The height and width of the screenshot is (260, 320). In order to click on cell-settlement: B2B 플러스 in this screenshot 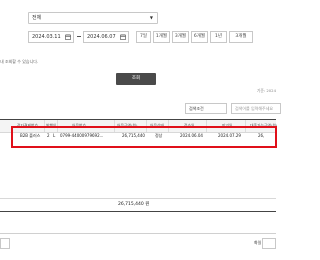, I will do `click(30, 135)`.